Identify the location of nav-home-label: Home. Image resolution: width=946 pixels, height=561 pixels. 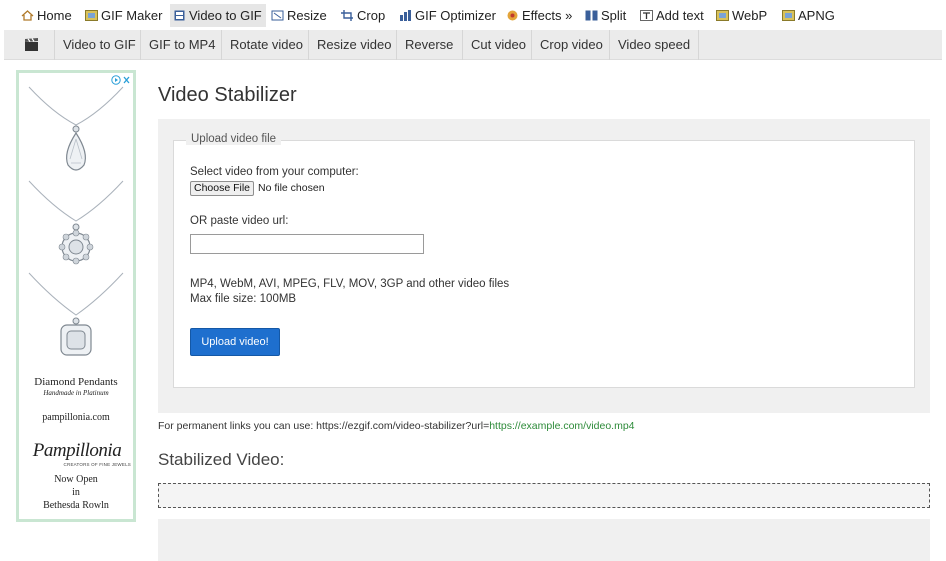
(54, 15).